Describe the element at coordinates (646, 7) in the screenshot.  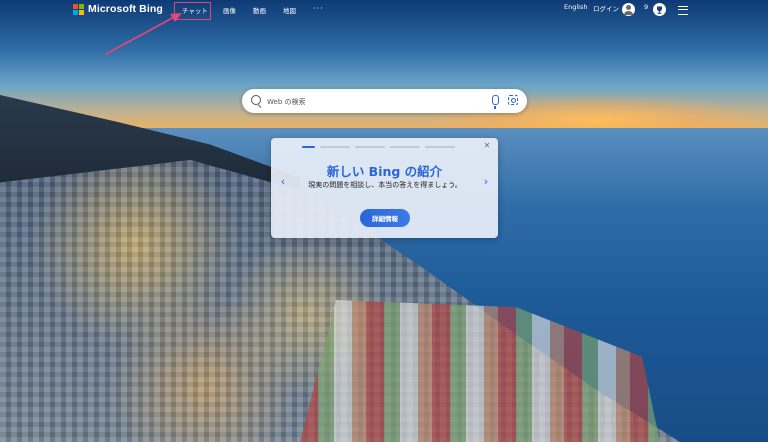
I see `rewards-points: 9` at that location.